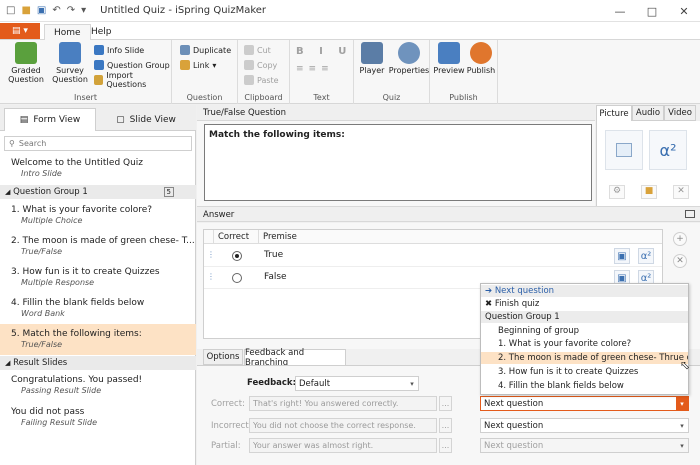 The height and width of the screenshot is (465, 700). I want to click on copy-icon, so click(249, 65).